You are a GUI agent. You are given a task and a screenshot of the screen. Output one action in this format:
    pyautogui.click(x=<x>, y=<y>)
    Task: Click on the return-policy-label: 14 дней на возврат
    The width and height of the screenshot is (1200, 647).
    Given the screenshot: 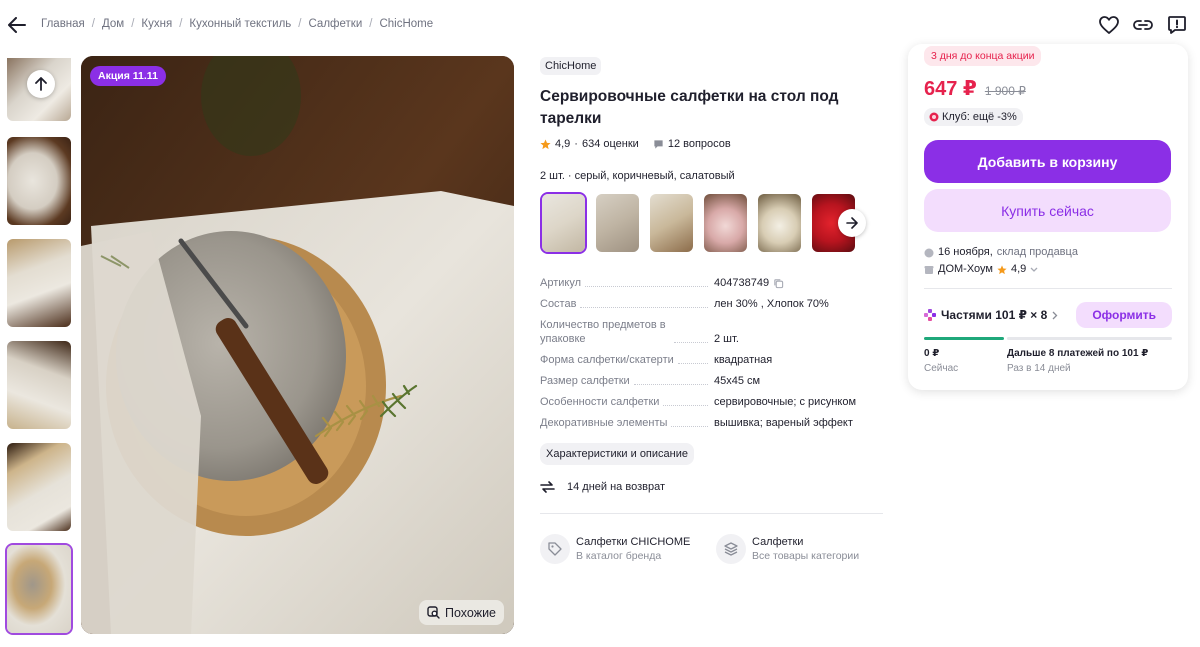 What is the action you would take?
    pyautogui.click(x=616, y=487)
    